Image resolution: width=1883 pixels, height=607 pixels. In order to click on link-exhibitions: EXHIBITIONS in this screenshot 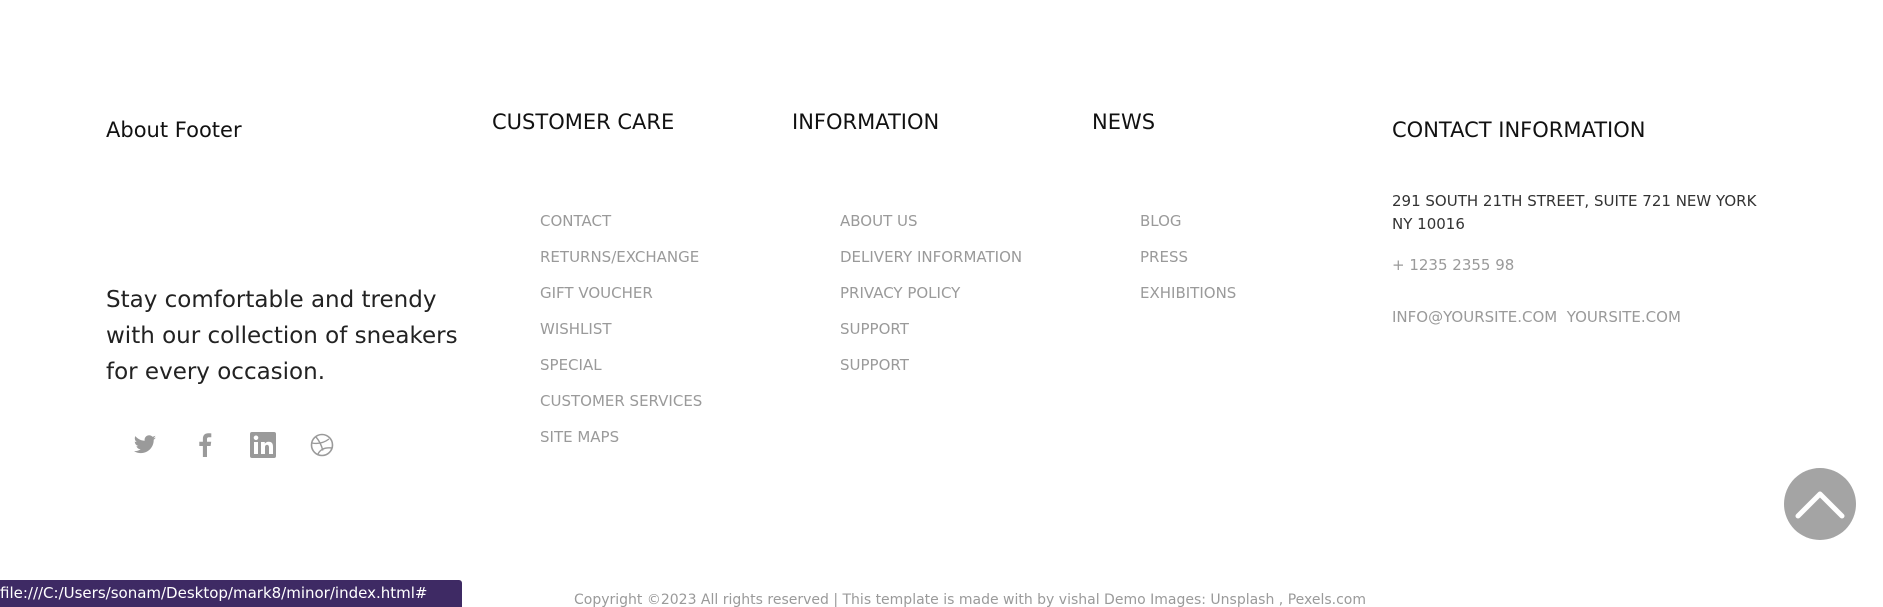, I will do `click(1188, 303)`.